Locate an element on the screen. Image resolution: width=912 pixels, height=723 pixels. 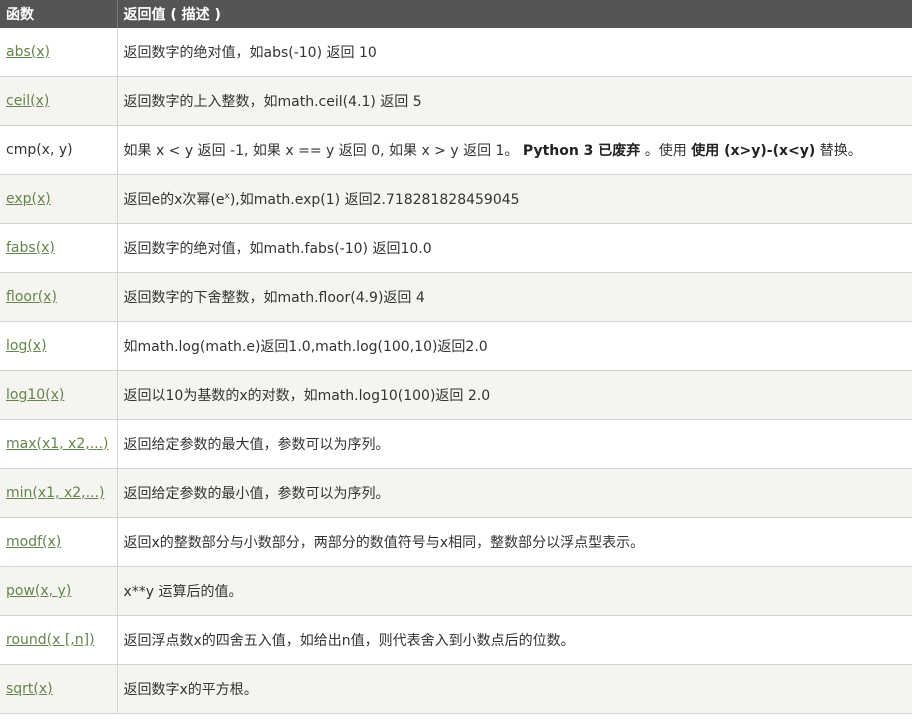
function-description: 返回数字的上入整数，如math.ceil(4.1) 返回 5 is located at coordinates (514, 101).